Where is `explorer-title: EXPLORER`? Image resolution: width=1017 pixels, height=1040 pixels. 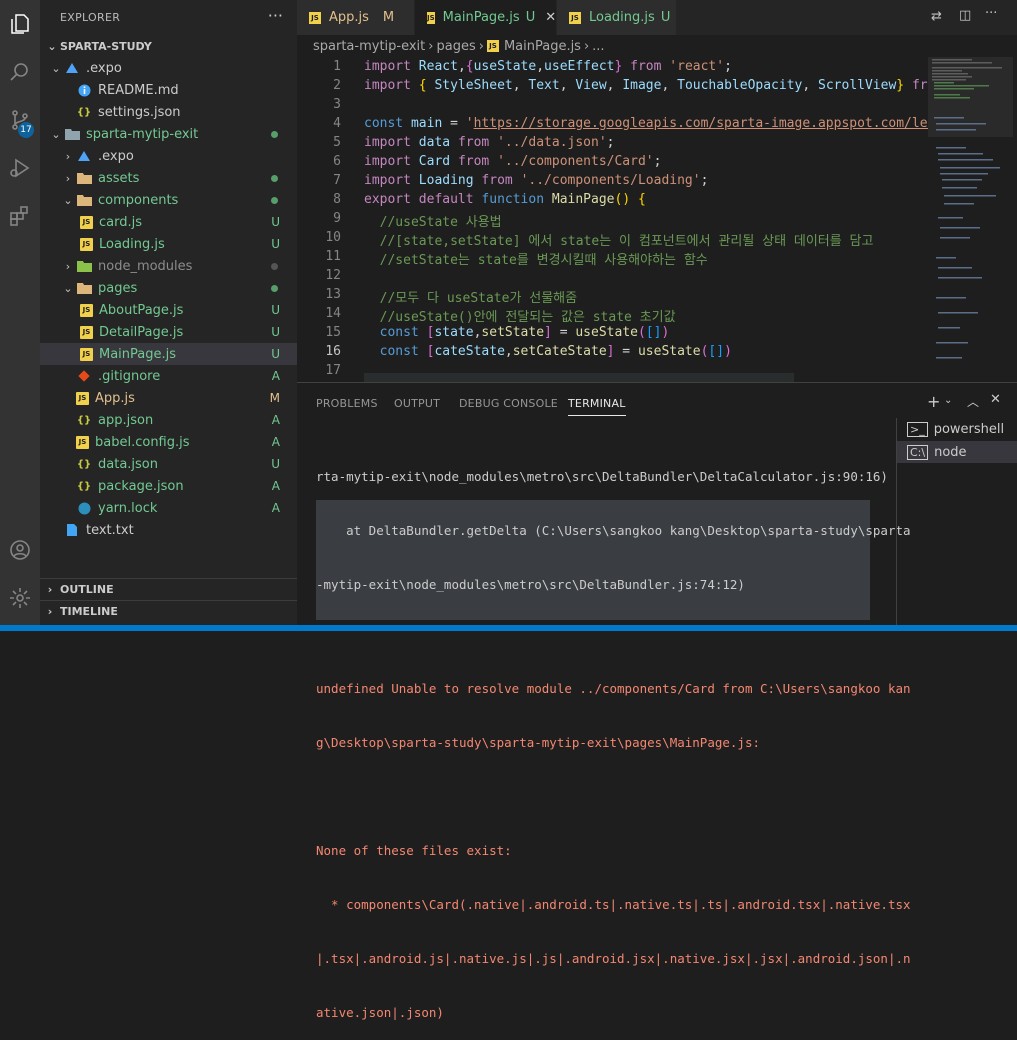
explorer-title: EXPLORER is located at coordinates (90, 17).